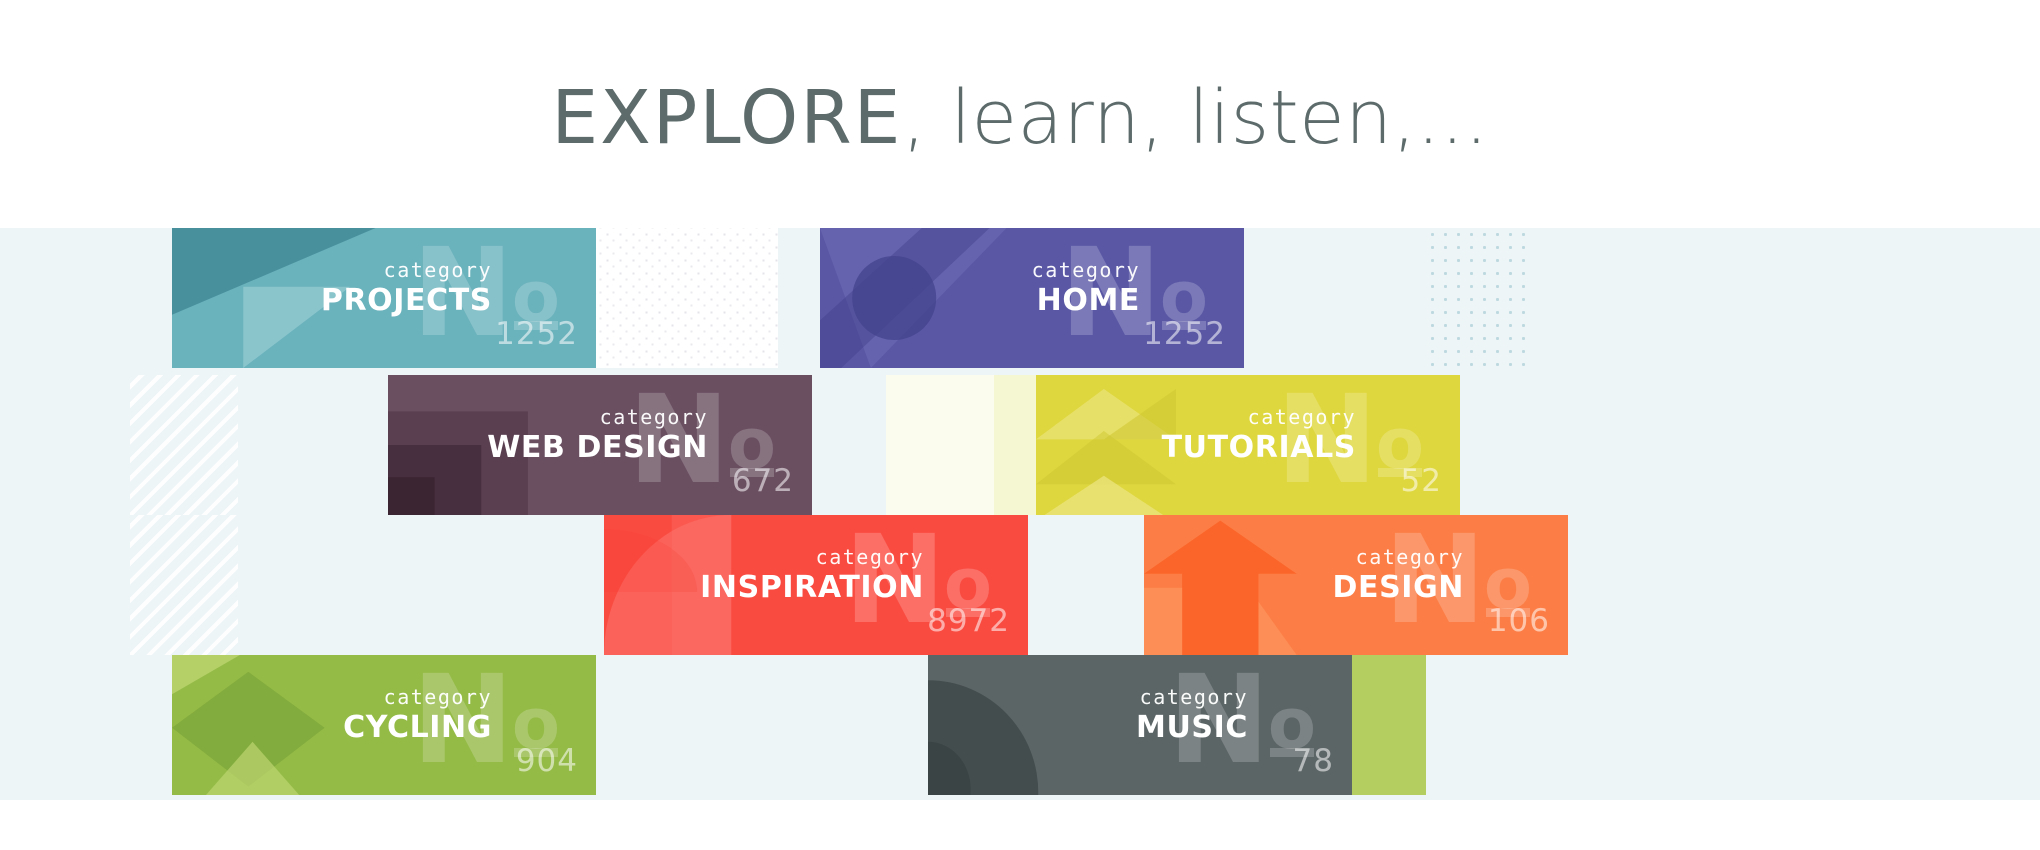 The width and height of the screenshot is (2040, 850). I want to click on category-tile-cycling: No category CYCLING 904, so click(384, 725).